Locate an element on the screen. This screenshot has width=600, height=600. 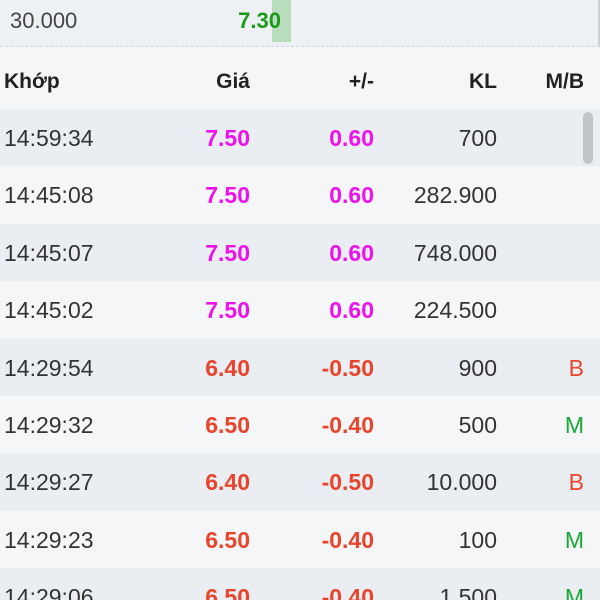
table-row: 14:29:27 6.40 -0.50 10.000 B is located at coordinates (300, 482).